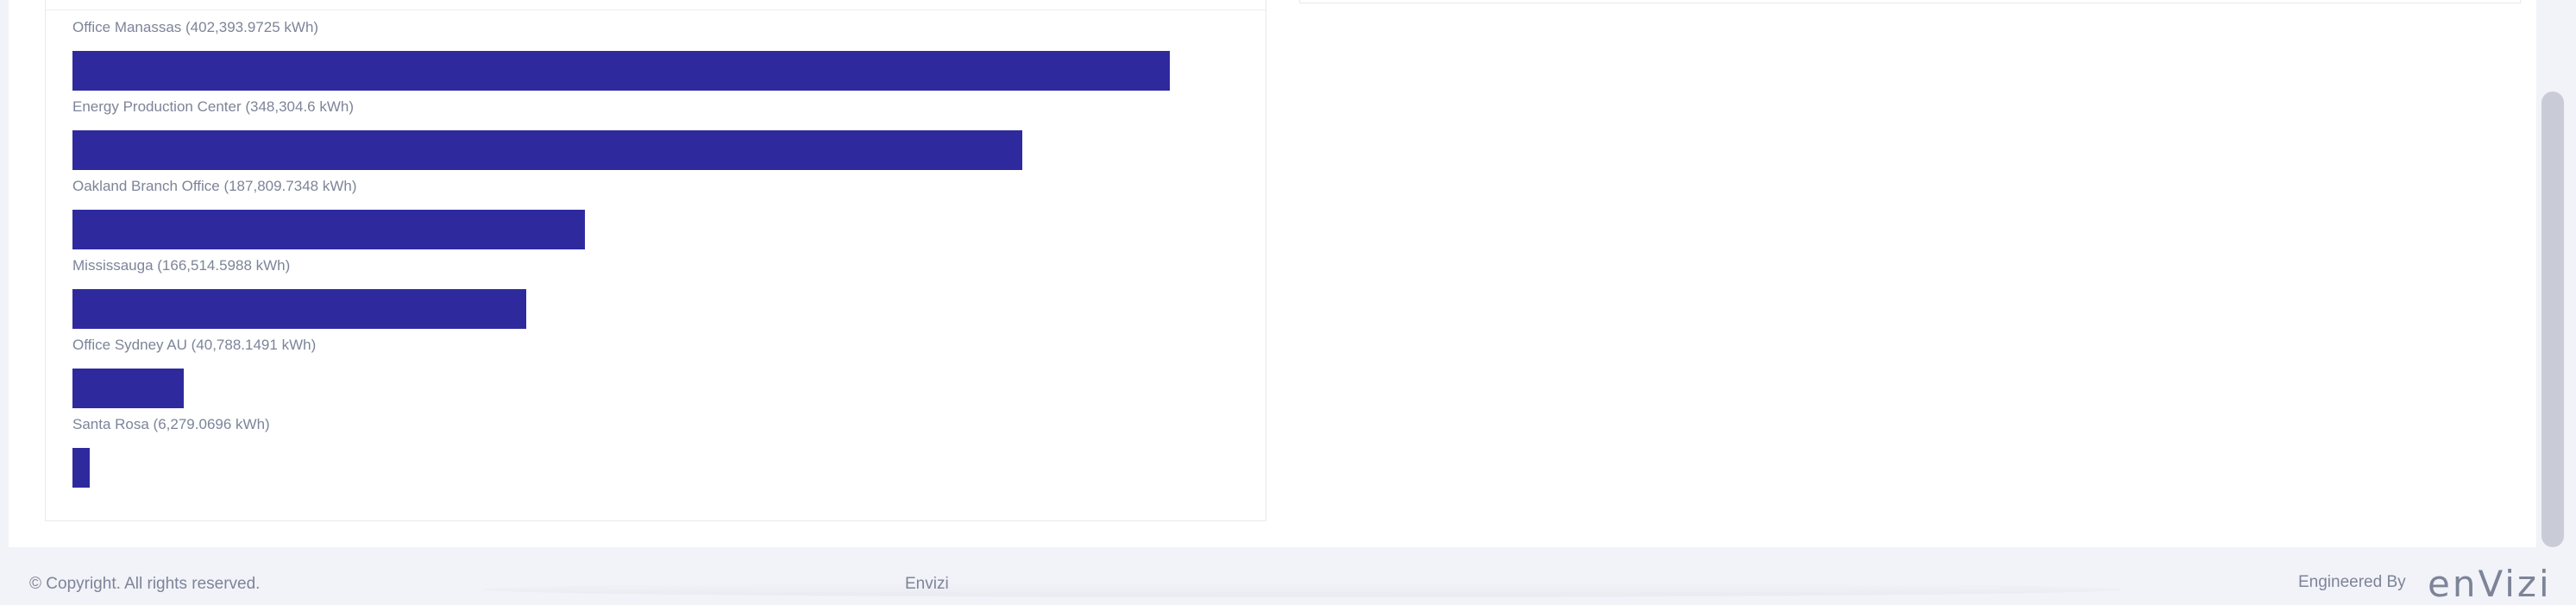  I want to click on bar-label: Santa Rosa (6,279.0696 kWh), so click(171, 424).